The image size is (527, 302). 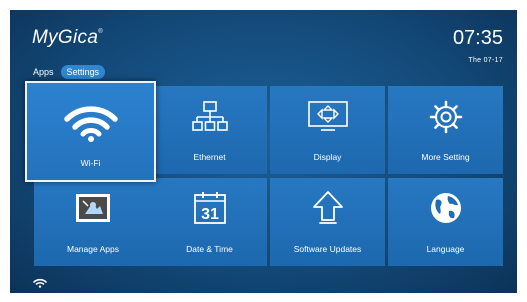 What do you see at coordinates (90, 124) in the screenshot?
I see `wifi-icon` at bounding box center [90, 124].